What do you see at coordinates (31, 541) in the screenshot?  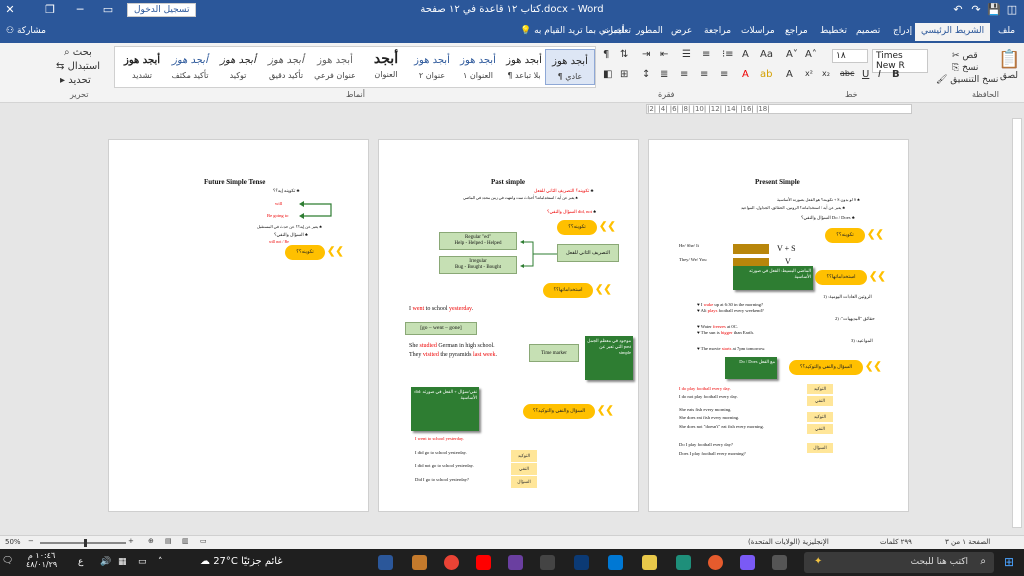 I see `zoom-out-icon: −` at bounding box center [31, 541].